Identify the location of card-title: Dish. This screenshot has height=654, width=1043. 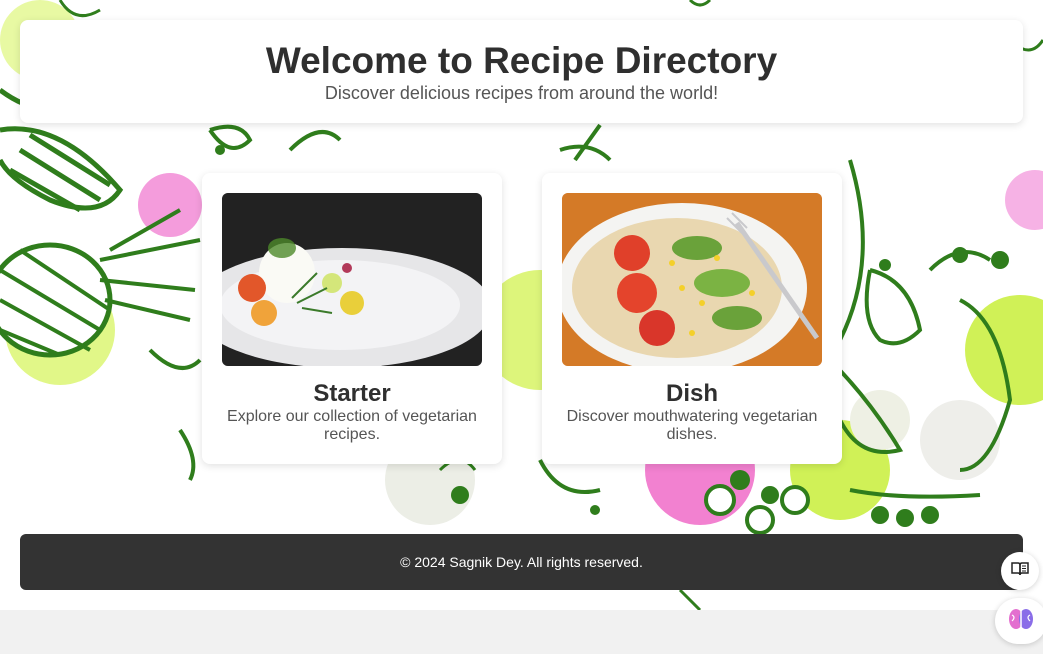
(691, 393).